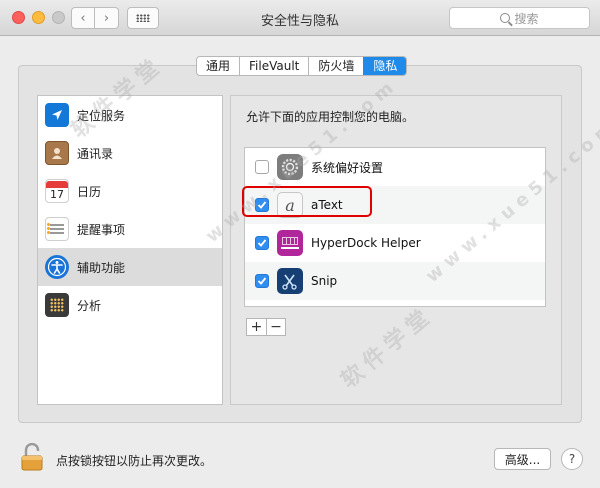  What do you see at coordinates (89, 305) in the screenshot?
I see `sidebar-item-label: 分析` at bounding box center [89, 305].